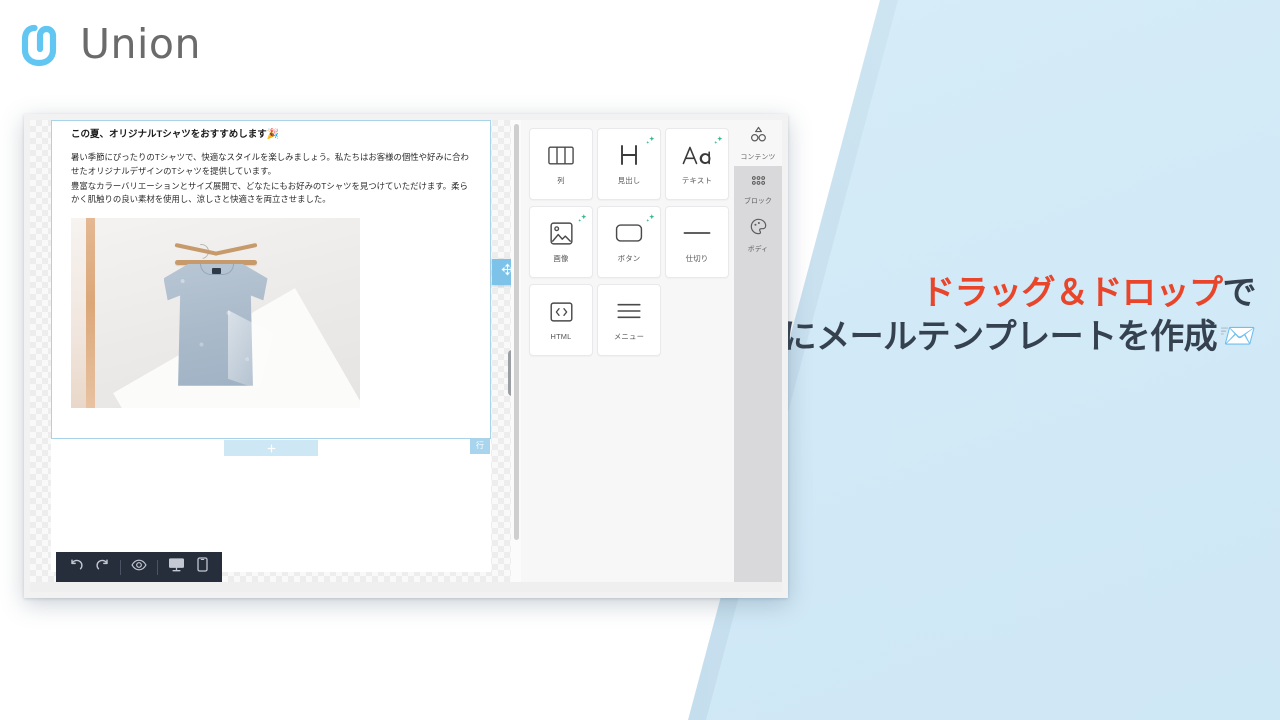 This screenshot has height=720, width=1280. I want to click on palette-icon, so click(758, 229).